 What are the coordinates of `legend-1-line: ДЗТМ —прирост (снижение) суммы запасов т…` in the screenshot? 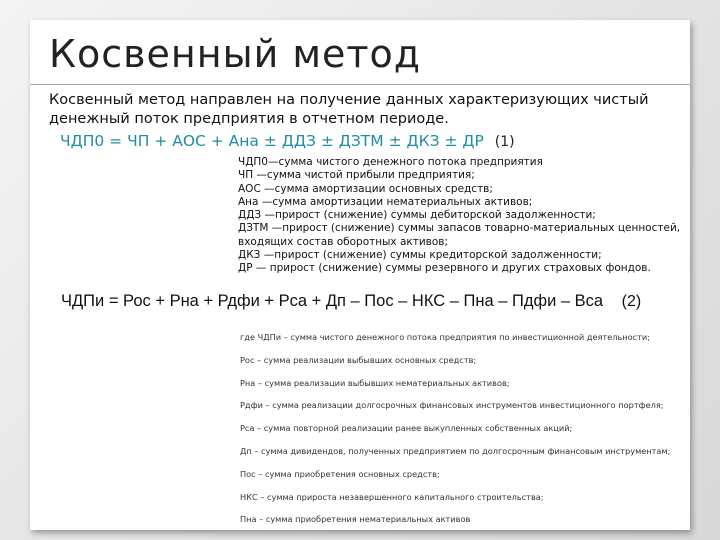 It's located at (459, 235).